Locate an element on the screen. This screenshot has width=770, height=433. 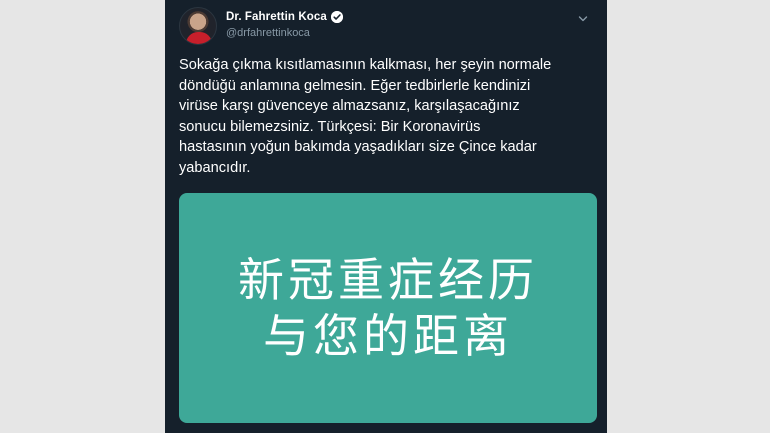
verified-badge-icon is located at coordinates (336, 17).